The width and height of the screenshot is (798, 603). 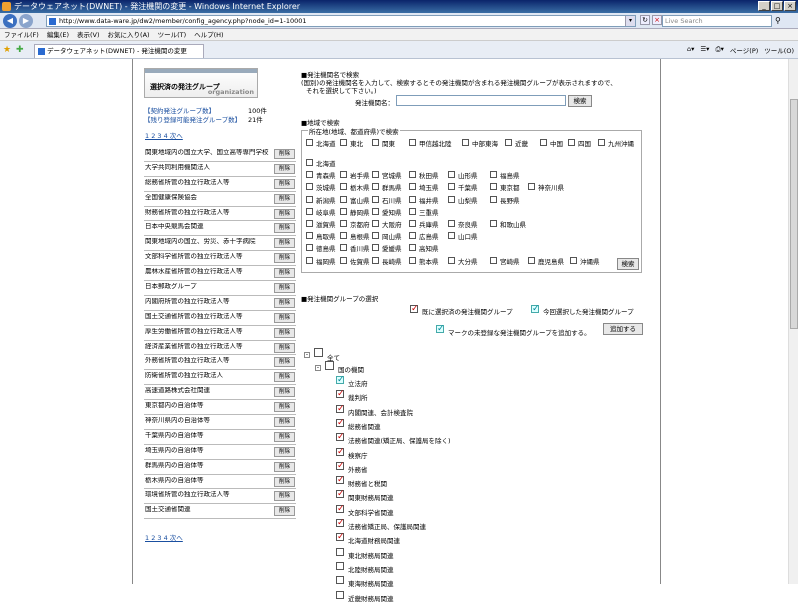 I want to click on pref-2-3-checkbox, so click(x=412, y=187).